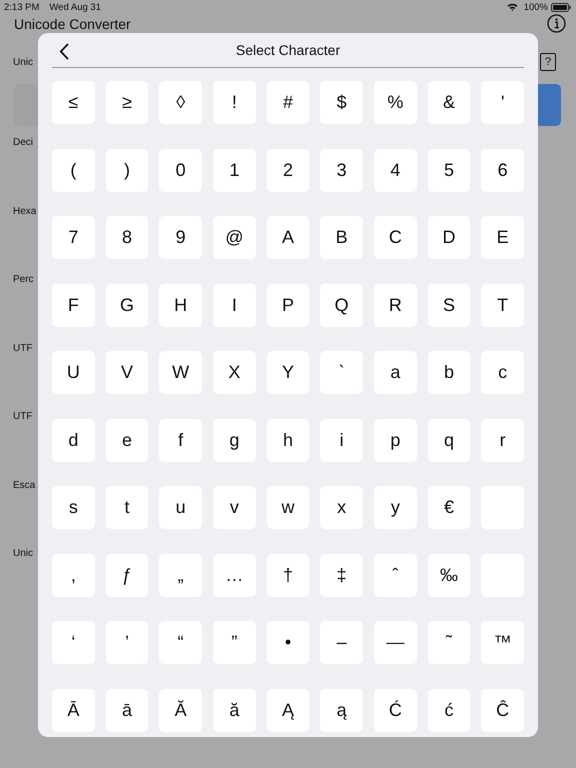  What do you see at coordinates (127, 710) in the screenshot?
I see `character-key: ā` at bounding box center [127, 710].